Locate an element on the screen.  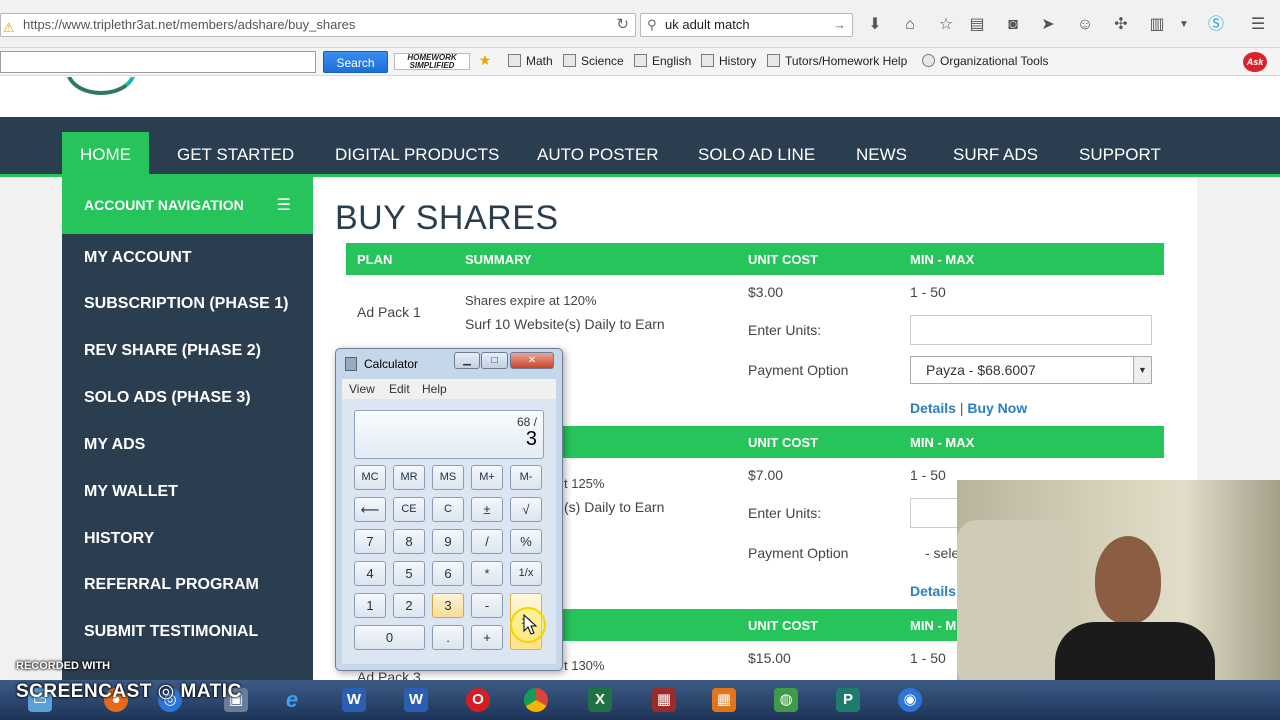
sidebar-item-my-wallet: MY WALLET is located at coordinates (131, 492).